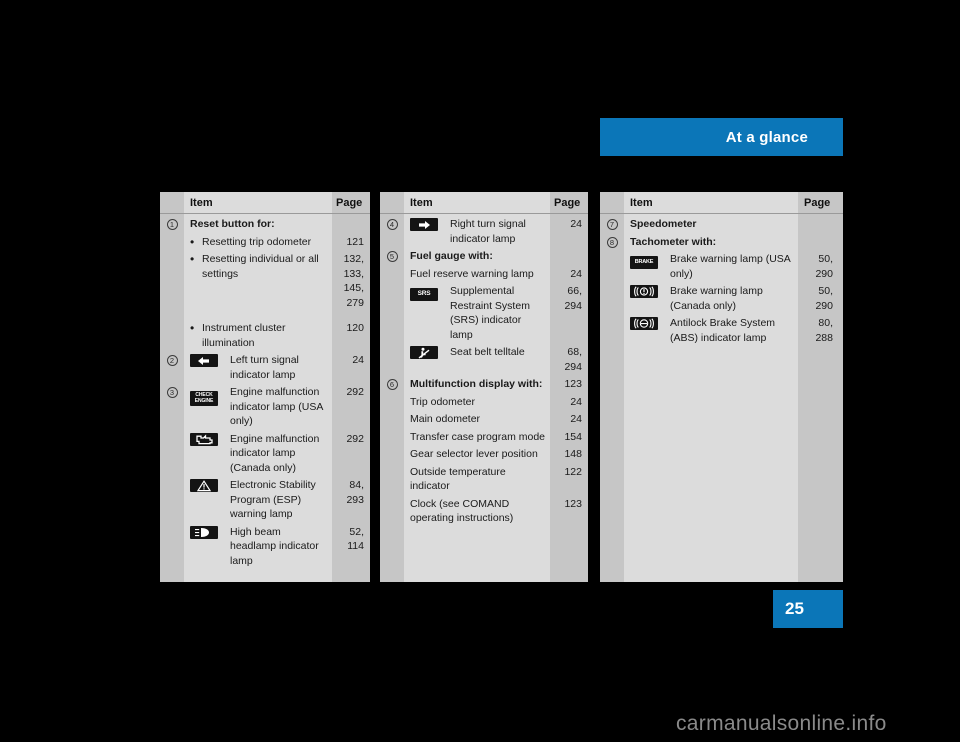 The image size is (960, 742). I want to click on section-header-banner: At a glance, so click(721, 137).